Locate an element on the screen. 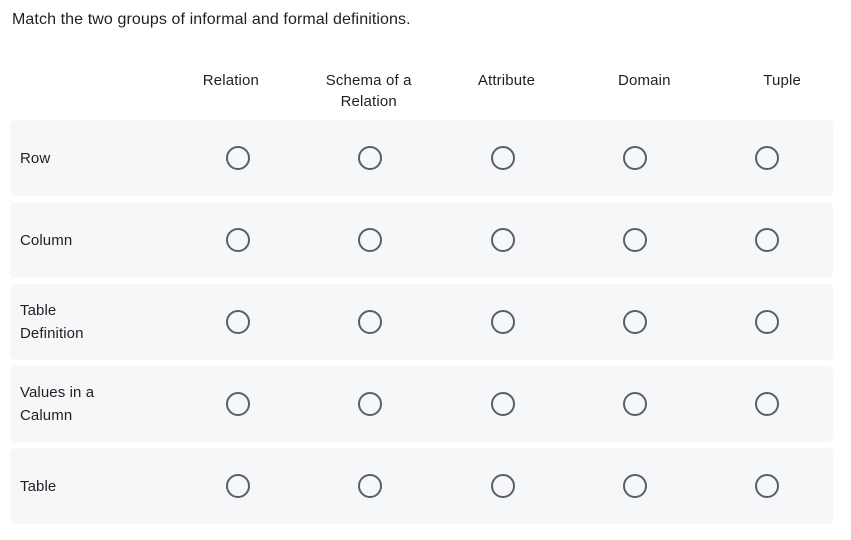  cell-table-schema-of-a-relation is located at coordinates (370, 486).